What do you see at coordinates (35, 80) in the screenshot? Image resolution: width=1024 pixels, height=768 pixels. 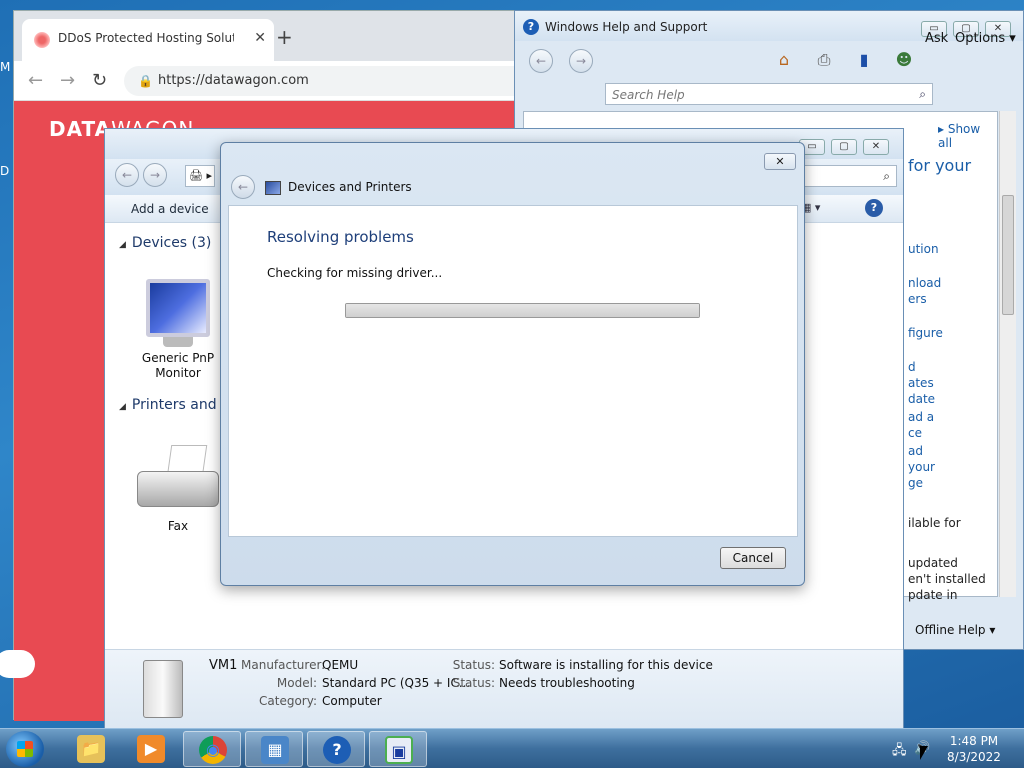 I see `back-arrow-icon: ←` at bounding box center [35, 80].